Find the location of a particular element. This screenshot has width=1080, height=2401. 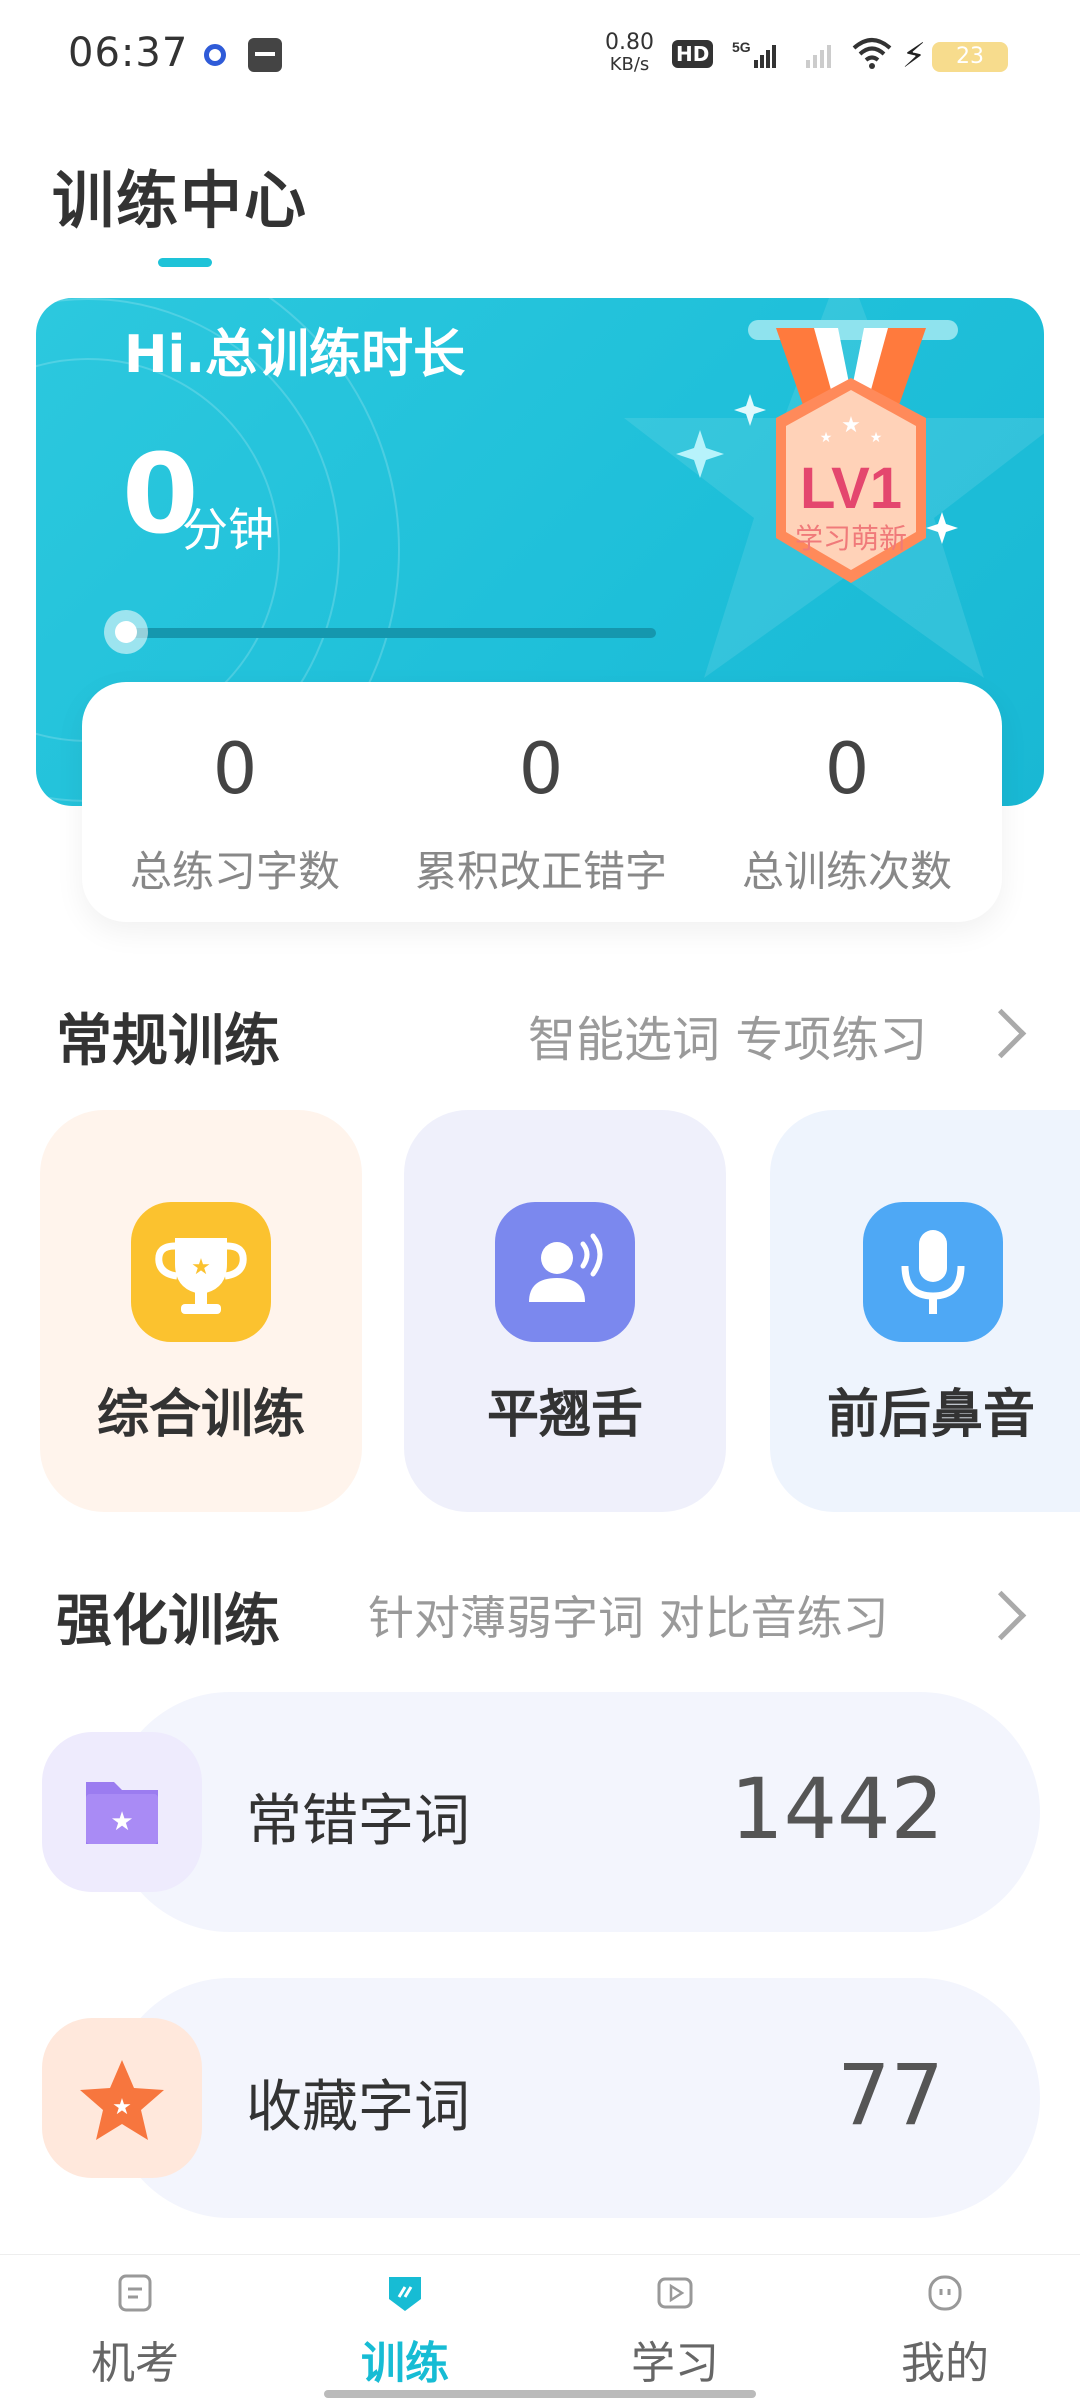

stat-corrected-errors: 0 累积改正错字 is located at coordinates (541, 802).